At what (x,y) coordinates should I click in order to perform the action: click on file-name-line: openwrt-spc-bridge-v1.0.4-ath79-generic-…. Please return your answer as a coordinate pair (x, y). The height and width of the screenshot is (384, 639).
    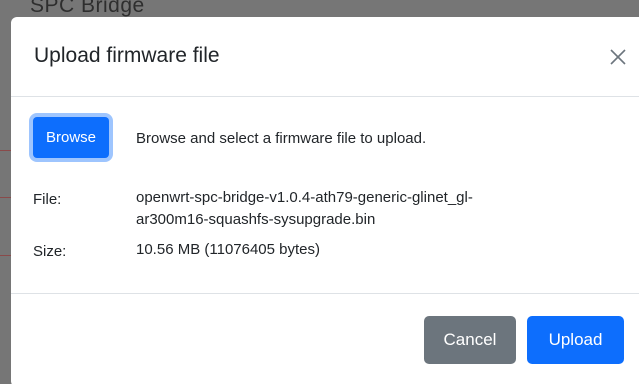
    Looking at the image, I should click on (304, 197).